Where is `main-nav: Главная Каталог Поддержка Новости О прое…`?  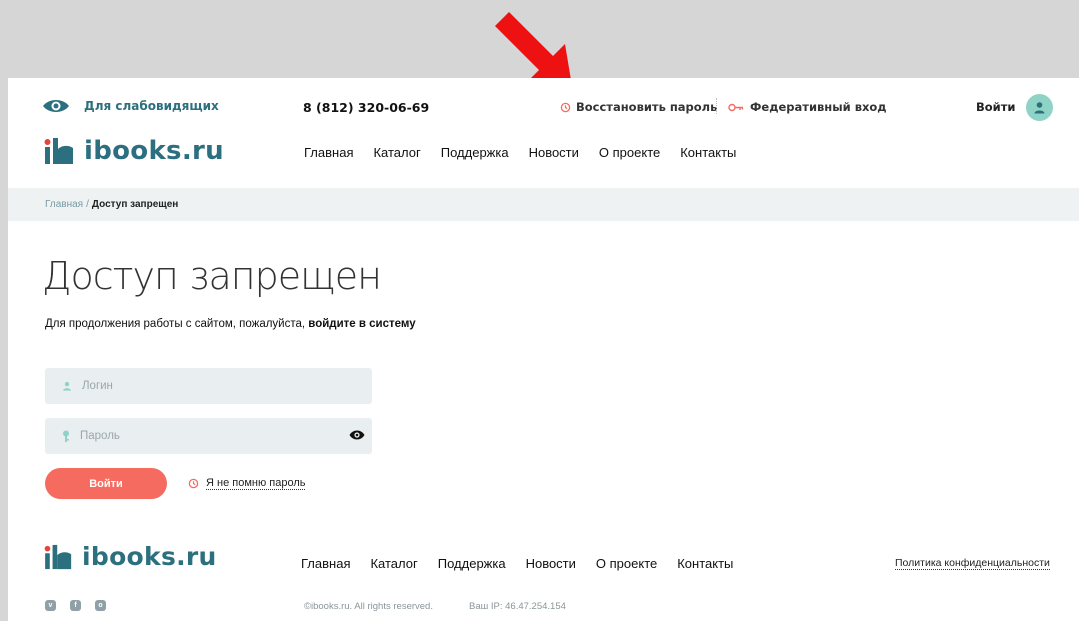
main-nav: Главная Каталог Поддержка Новости О прое… is located at coordinates (520, 152).